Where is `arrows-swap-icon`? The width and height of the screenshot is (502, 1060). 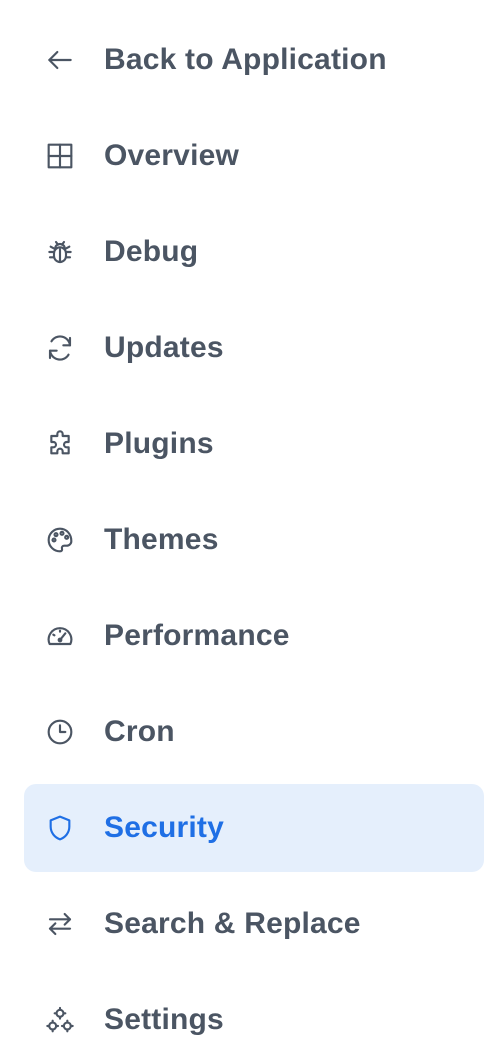
arrows-swap-icon is located at coordinates (60, 924).